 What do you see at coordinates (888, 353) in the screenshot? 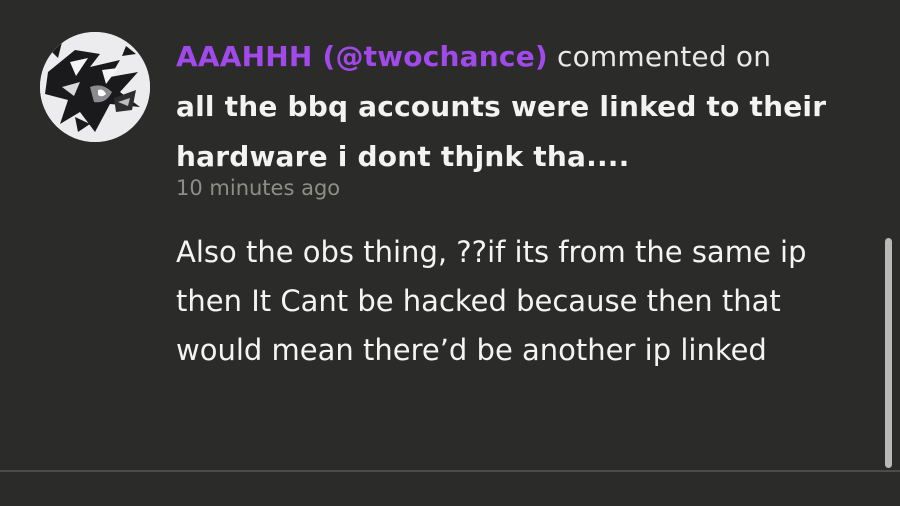
I see `scrollbar-thumb` at bounding box center [888, 353].